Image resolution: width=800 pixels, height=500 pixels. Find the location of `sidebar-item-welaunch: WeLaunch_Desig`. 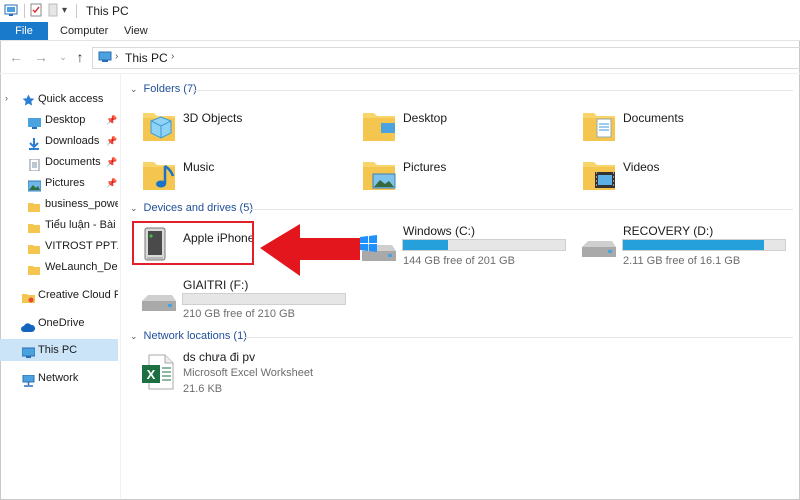

sidebar-item-welaunch: WeLaunch_Desig is located at coordinates (59, 267).